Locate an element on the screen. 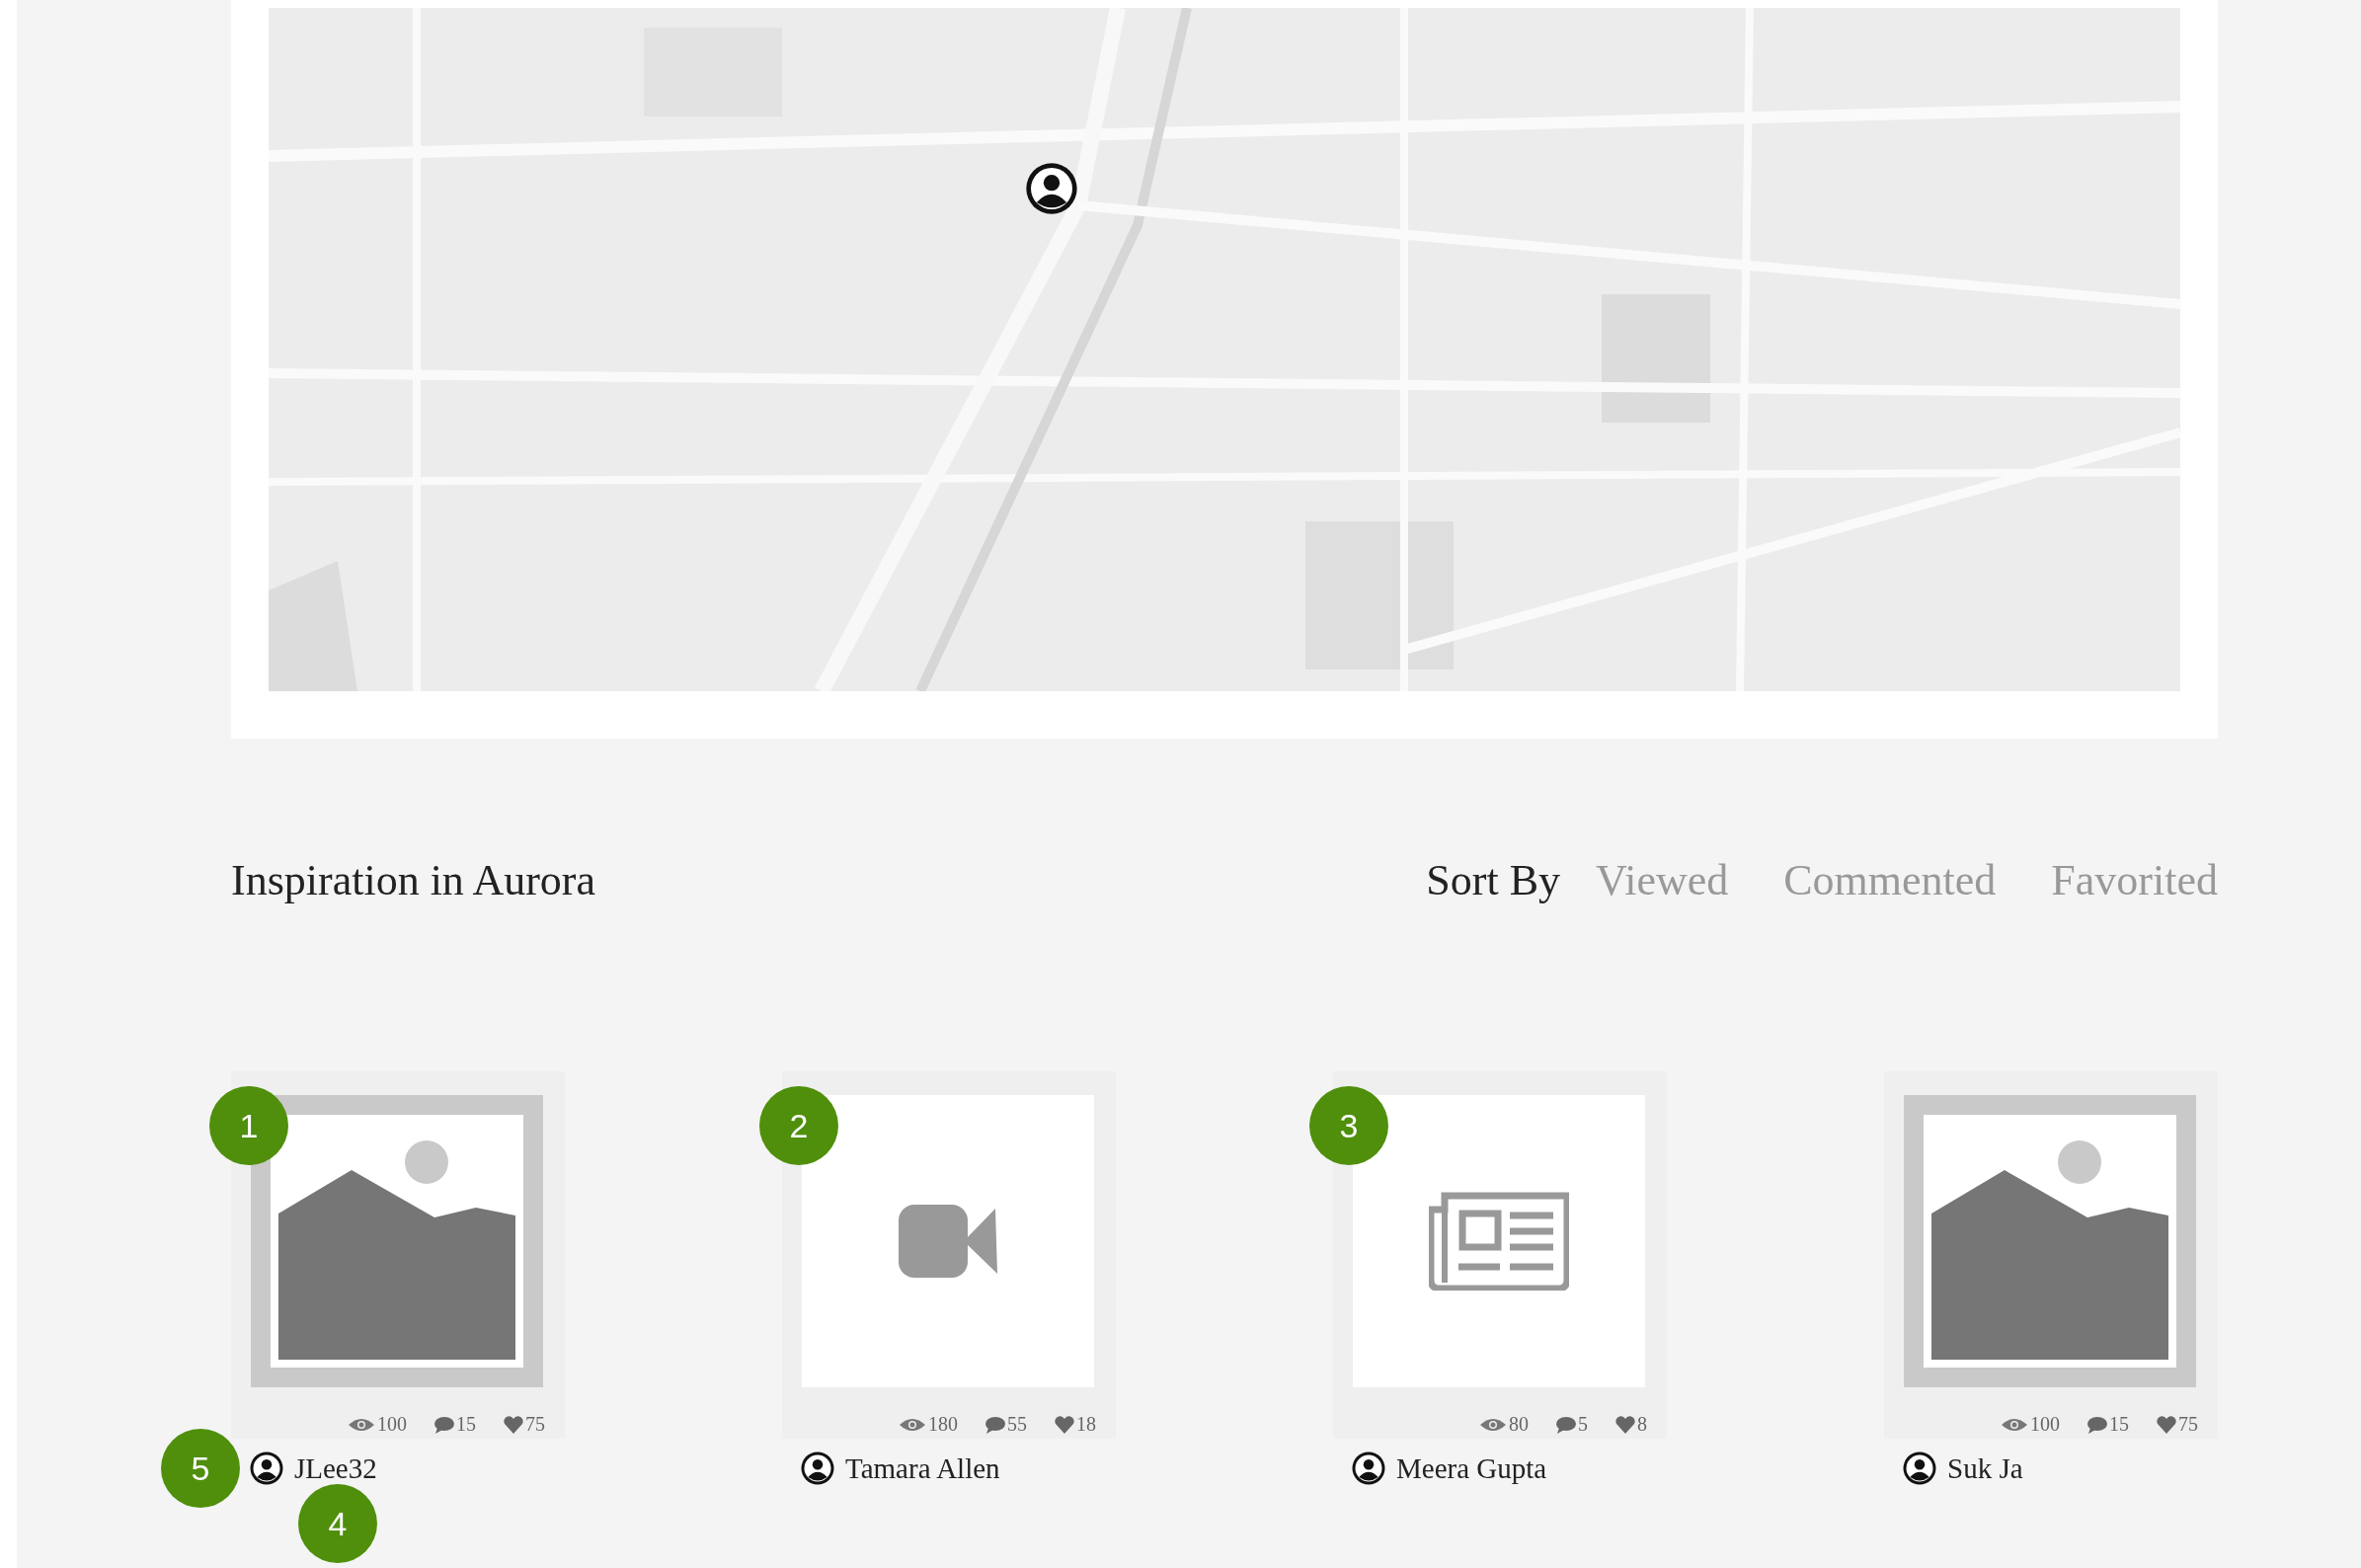  number-badge: 3 is located at coordinates (1348, 1125).